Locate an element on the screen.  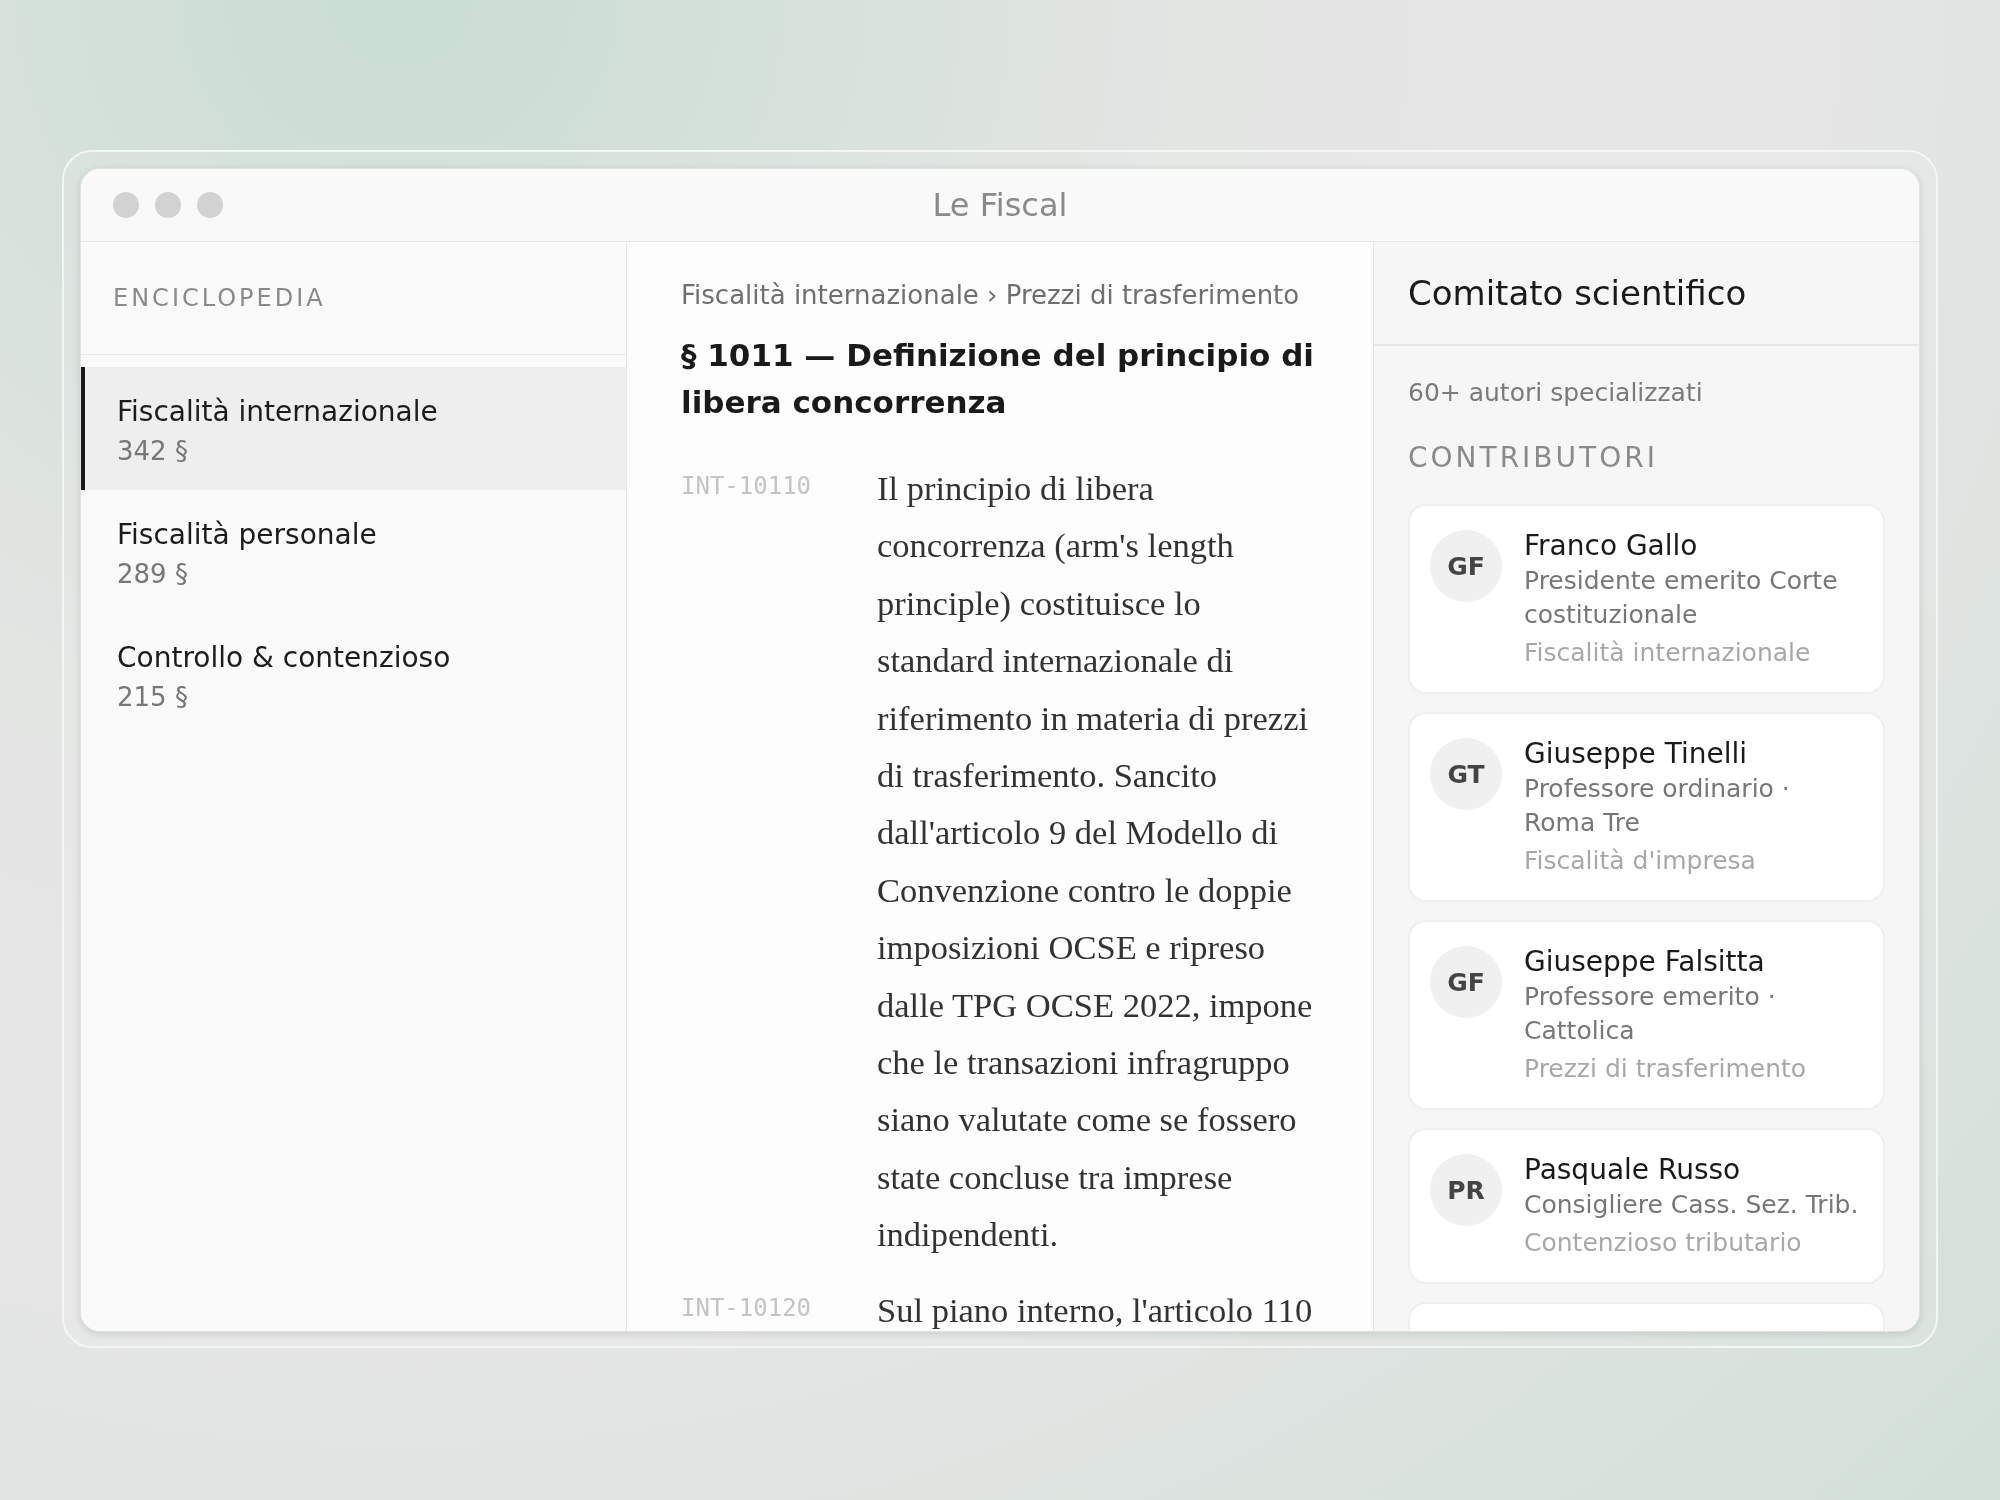
section-count: 342 § is located at coordinates (153, 451).